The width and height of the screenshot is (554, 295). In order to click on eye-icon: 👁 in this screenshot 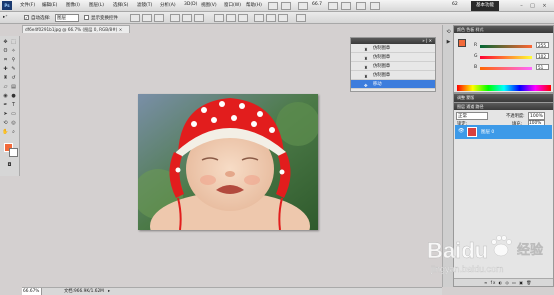, I will do `click(461, 131)`.